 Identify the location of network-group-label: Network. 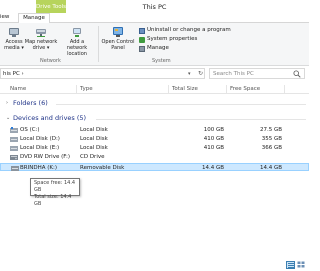
(50, 61).